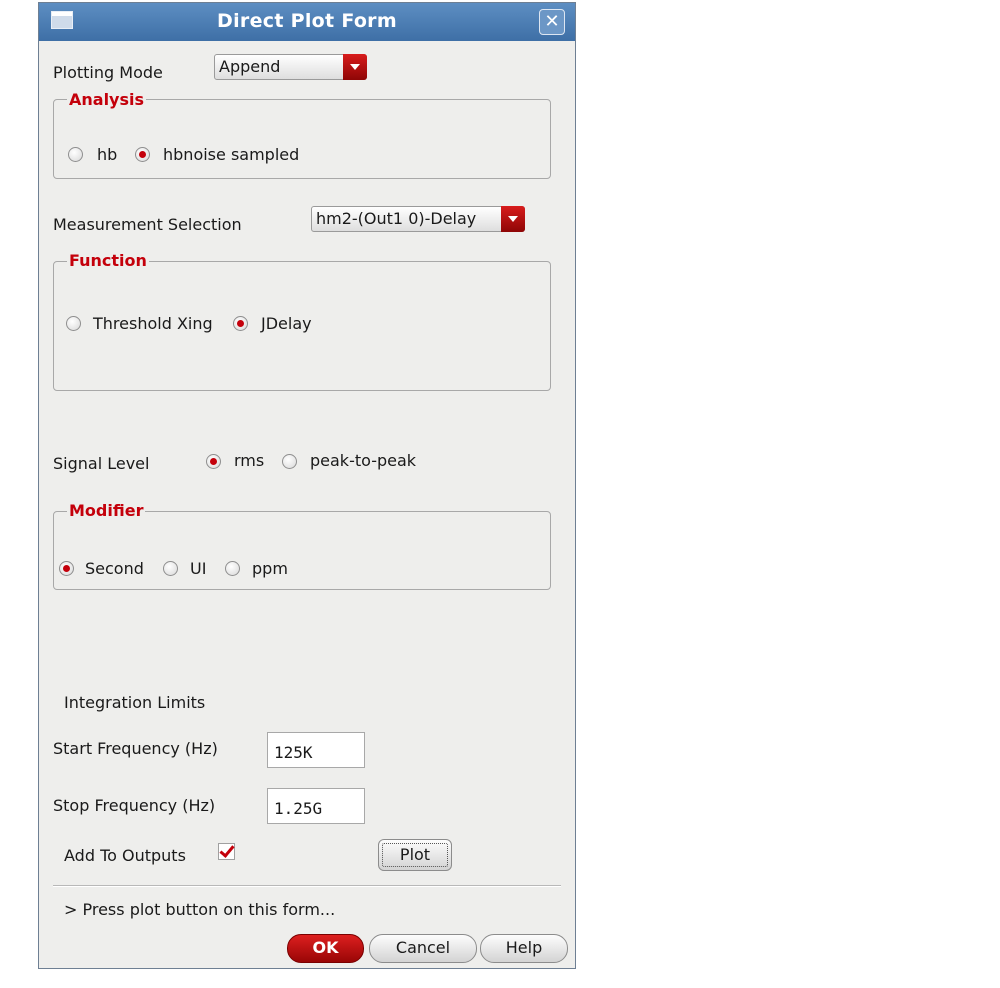 The width and height of the screenshot is (1000, 988). I want to click on function-radio-jdelay, so click(240, 323).